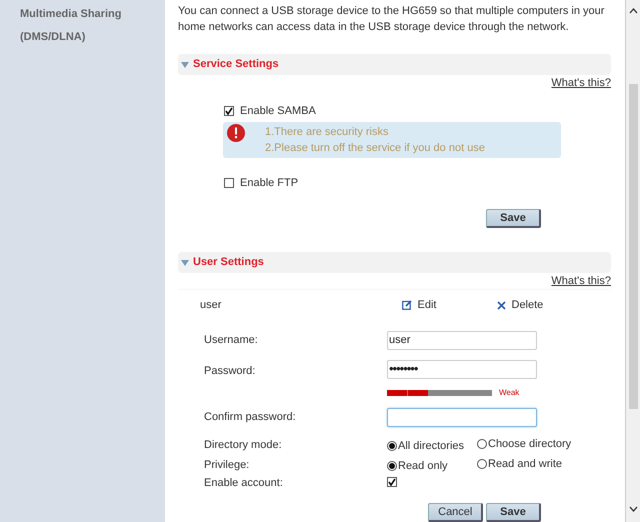  What do you see at coordinates (211, 305) in the screenshot?
I see `user-name: user` at bounding box center [211, 305].